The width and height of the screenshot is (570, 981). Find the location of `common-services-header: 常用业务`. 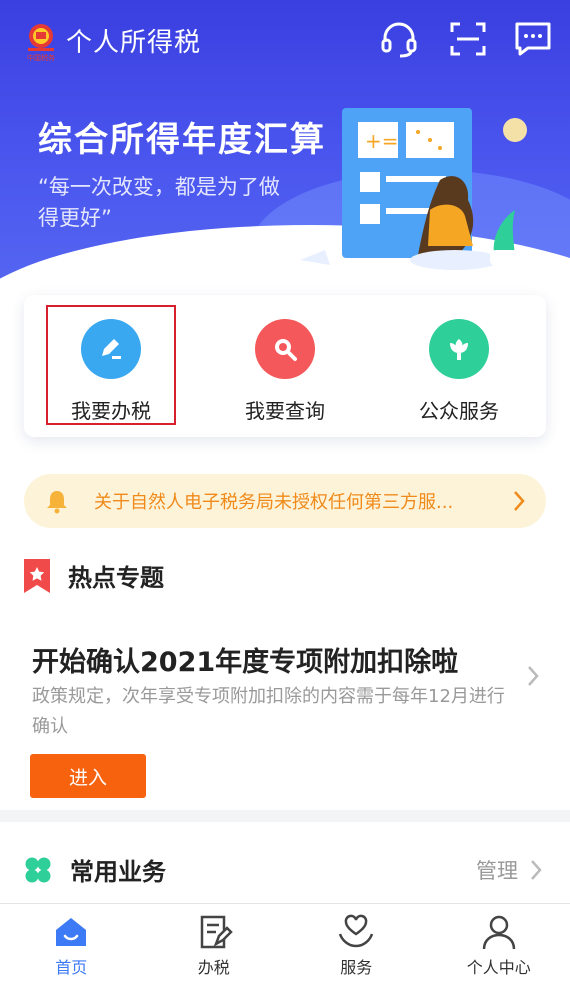

common-services-header: 常用业务 is located at coordinates (95, 869).